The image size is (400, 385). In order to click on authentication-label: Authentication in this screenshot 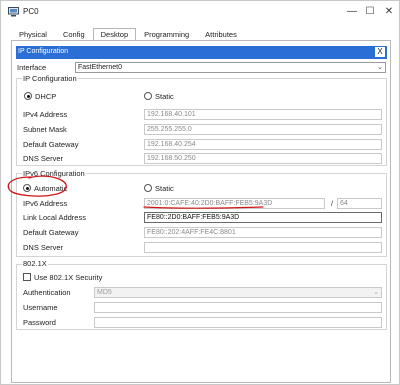, I will do `click(47, 292)`.